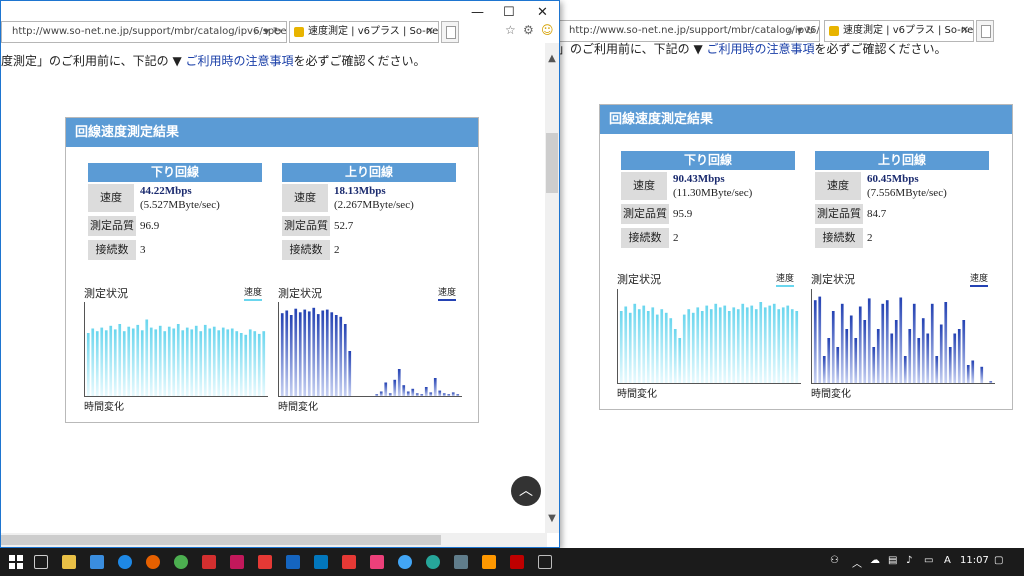 The width and height of the screenshot is (1024, 576). Describe the element at coordinates (998, 560) in the screenshot. I see `notifications-icon: ▢` at that location.